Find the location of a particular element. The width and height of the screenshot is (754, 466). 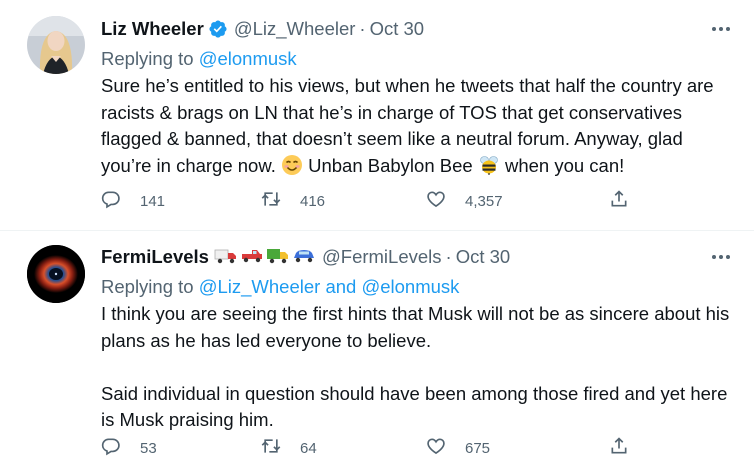

tweet-header: FermiLevels @FermiLevels · Oct 30 is located at coordinates (417, 257).